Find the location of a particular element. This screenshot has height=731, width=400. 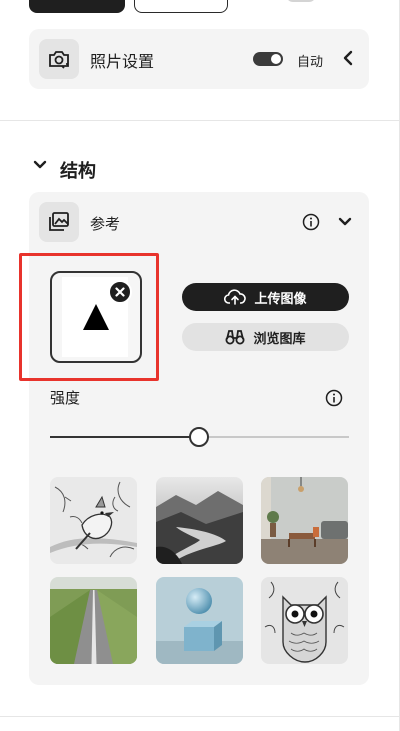

chevron-left-icon is located at coordinates (348, 58).